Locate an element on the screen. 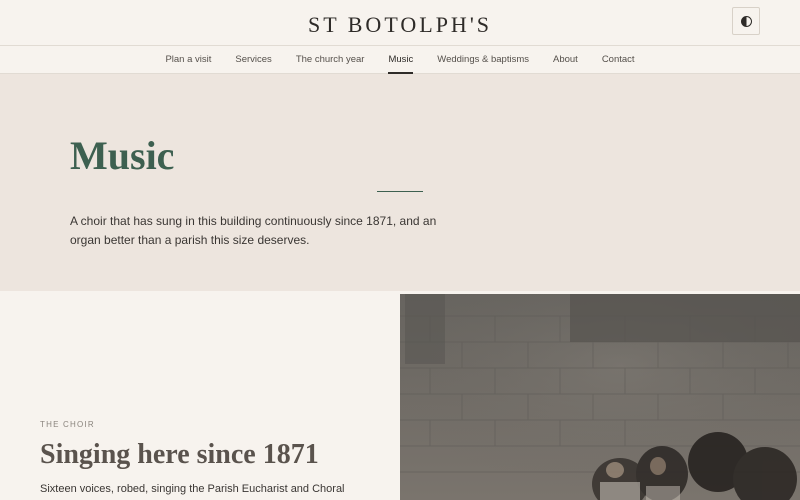 This screenshot has width=800, height=500. nav-item-weddings-baptisms: Weddings & baptisms is located at coordinates (483, 60).